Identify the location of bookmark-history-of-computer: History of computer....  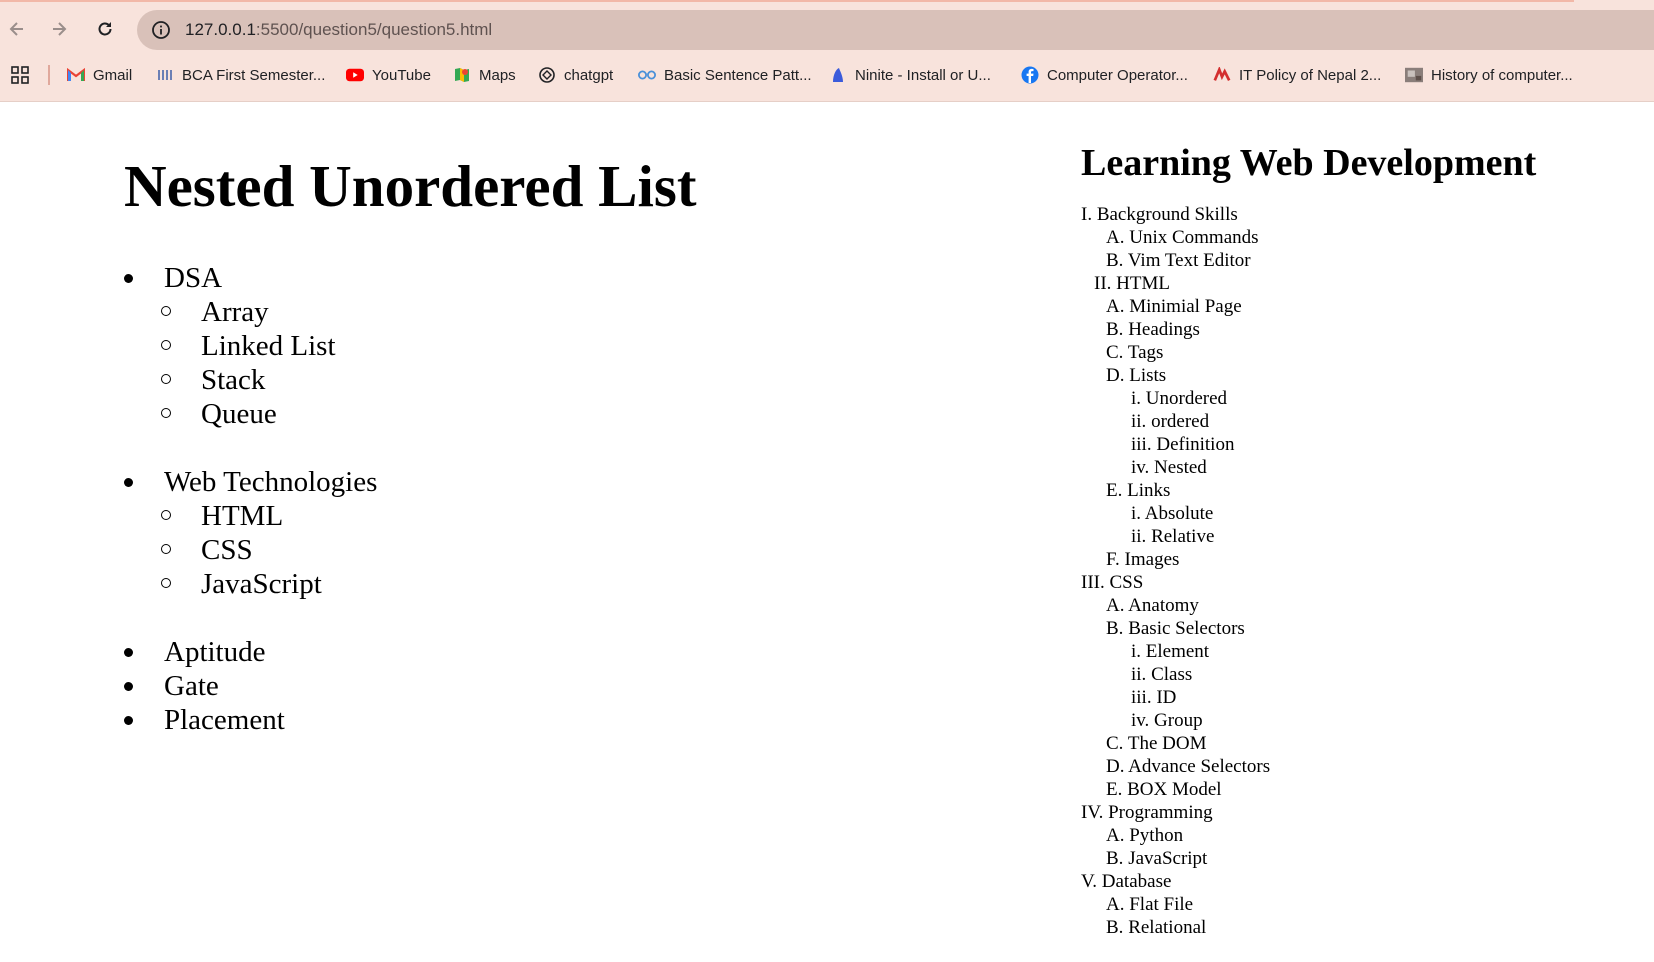
(1489, 75).